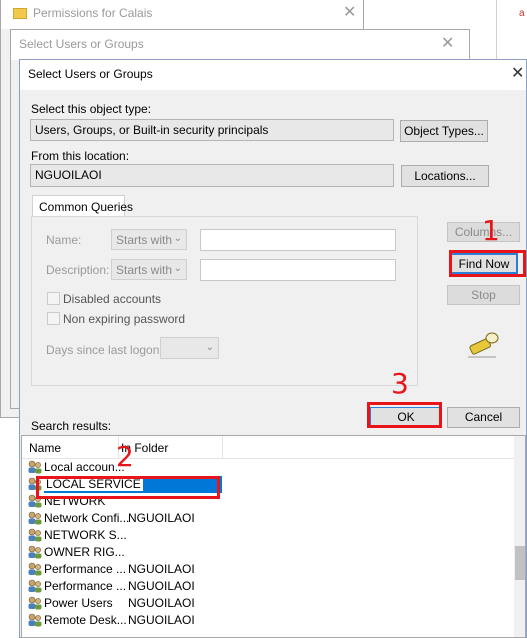 The height and width of the screenshot is (638, 527). Describe the element at coordinates (53, 298) in the screenshot. I see `disabled-accounts-checkbox` at that location.